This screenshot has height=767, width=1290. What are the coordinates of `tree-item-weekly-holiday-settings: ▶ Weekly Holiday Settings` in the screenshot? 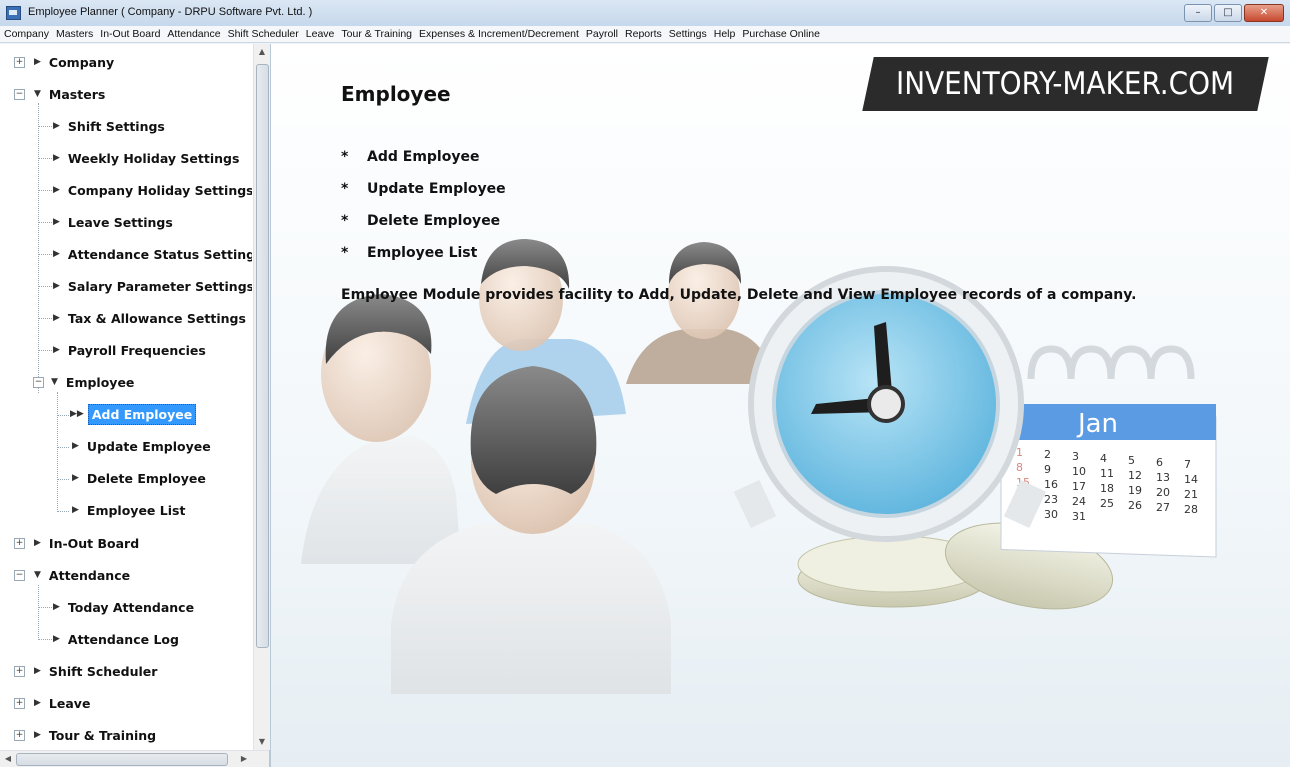 It's located at (146, 158).